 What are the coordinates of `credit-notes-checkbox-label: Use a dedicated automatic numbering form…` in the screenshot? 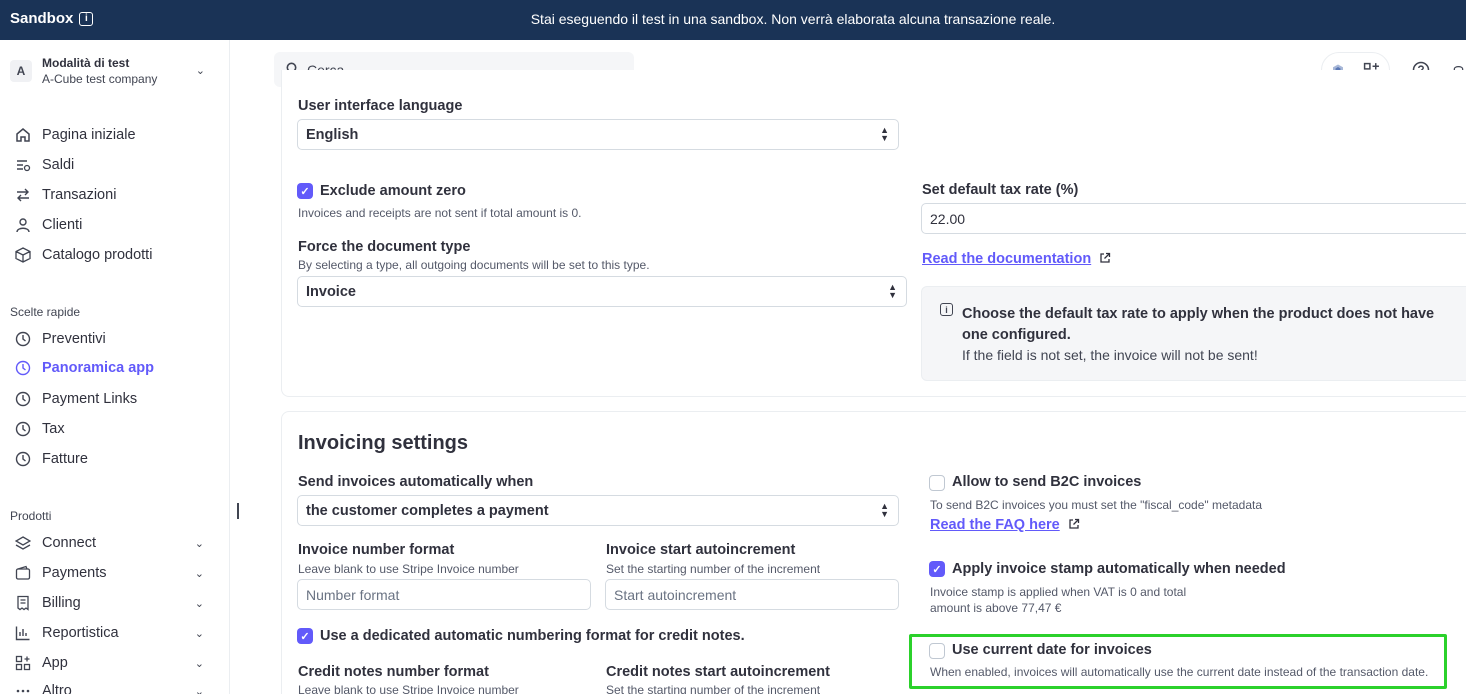 It's located at (532, 636).